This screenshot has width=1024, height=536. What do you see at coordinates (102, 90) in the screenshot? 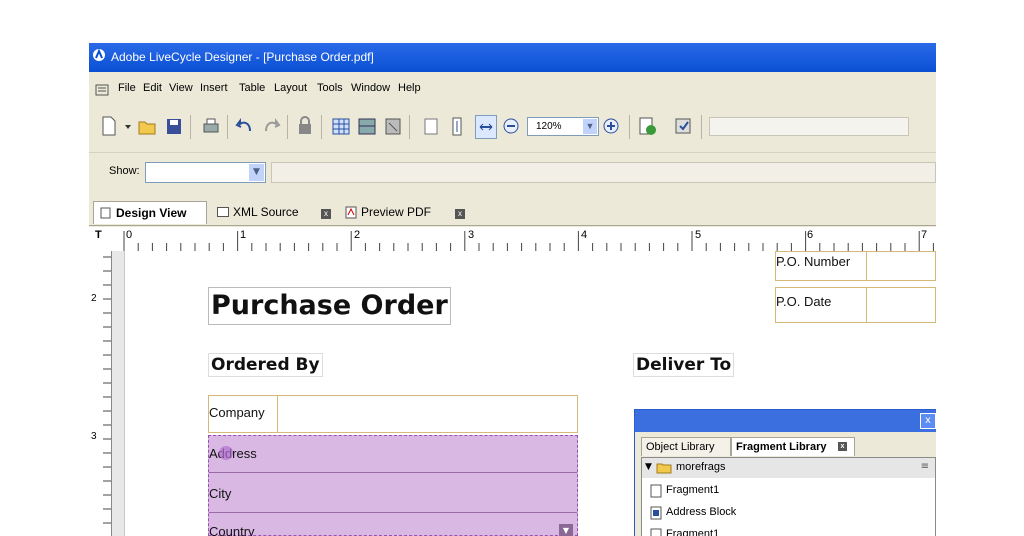
I see `grip-icon` at bounding box center [102, 90].